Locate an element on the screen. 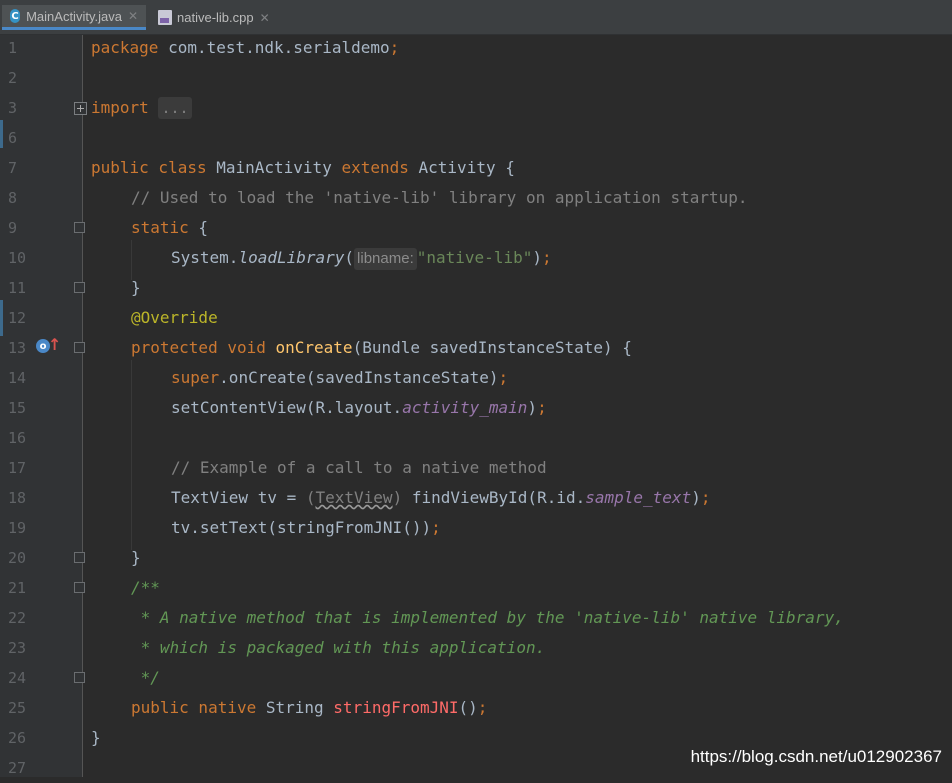  code-text: static { is located at coordinates (169, 228).